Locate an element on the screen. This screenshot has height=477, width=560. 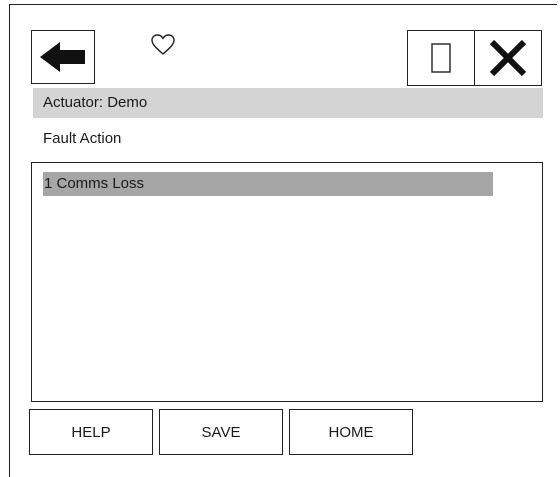
save-button-label: SAVE is located at coordinates (221, 432).